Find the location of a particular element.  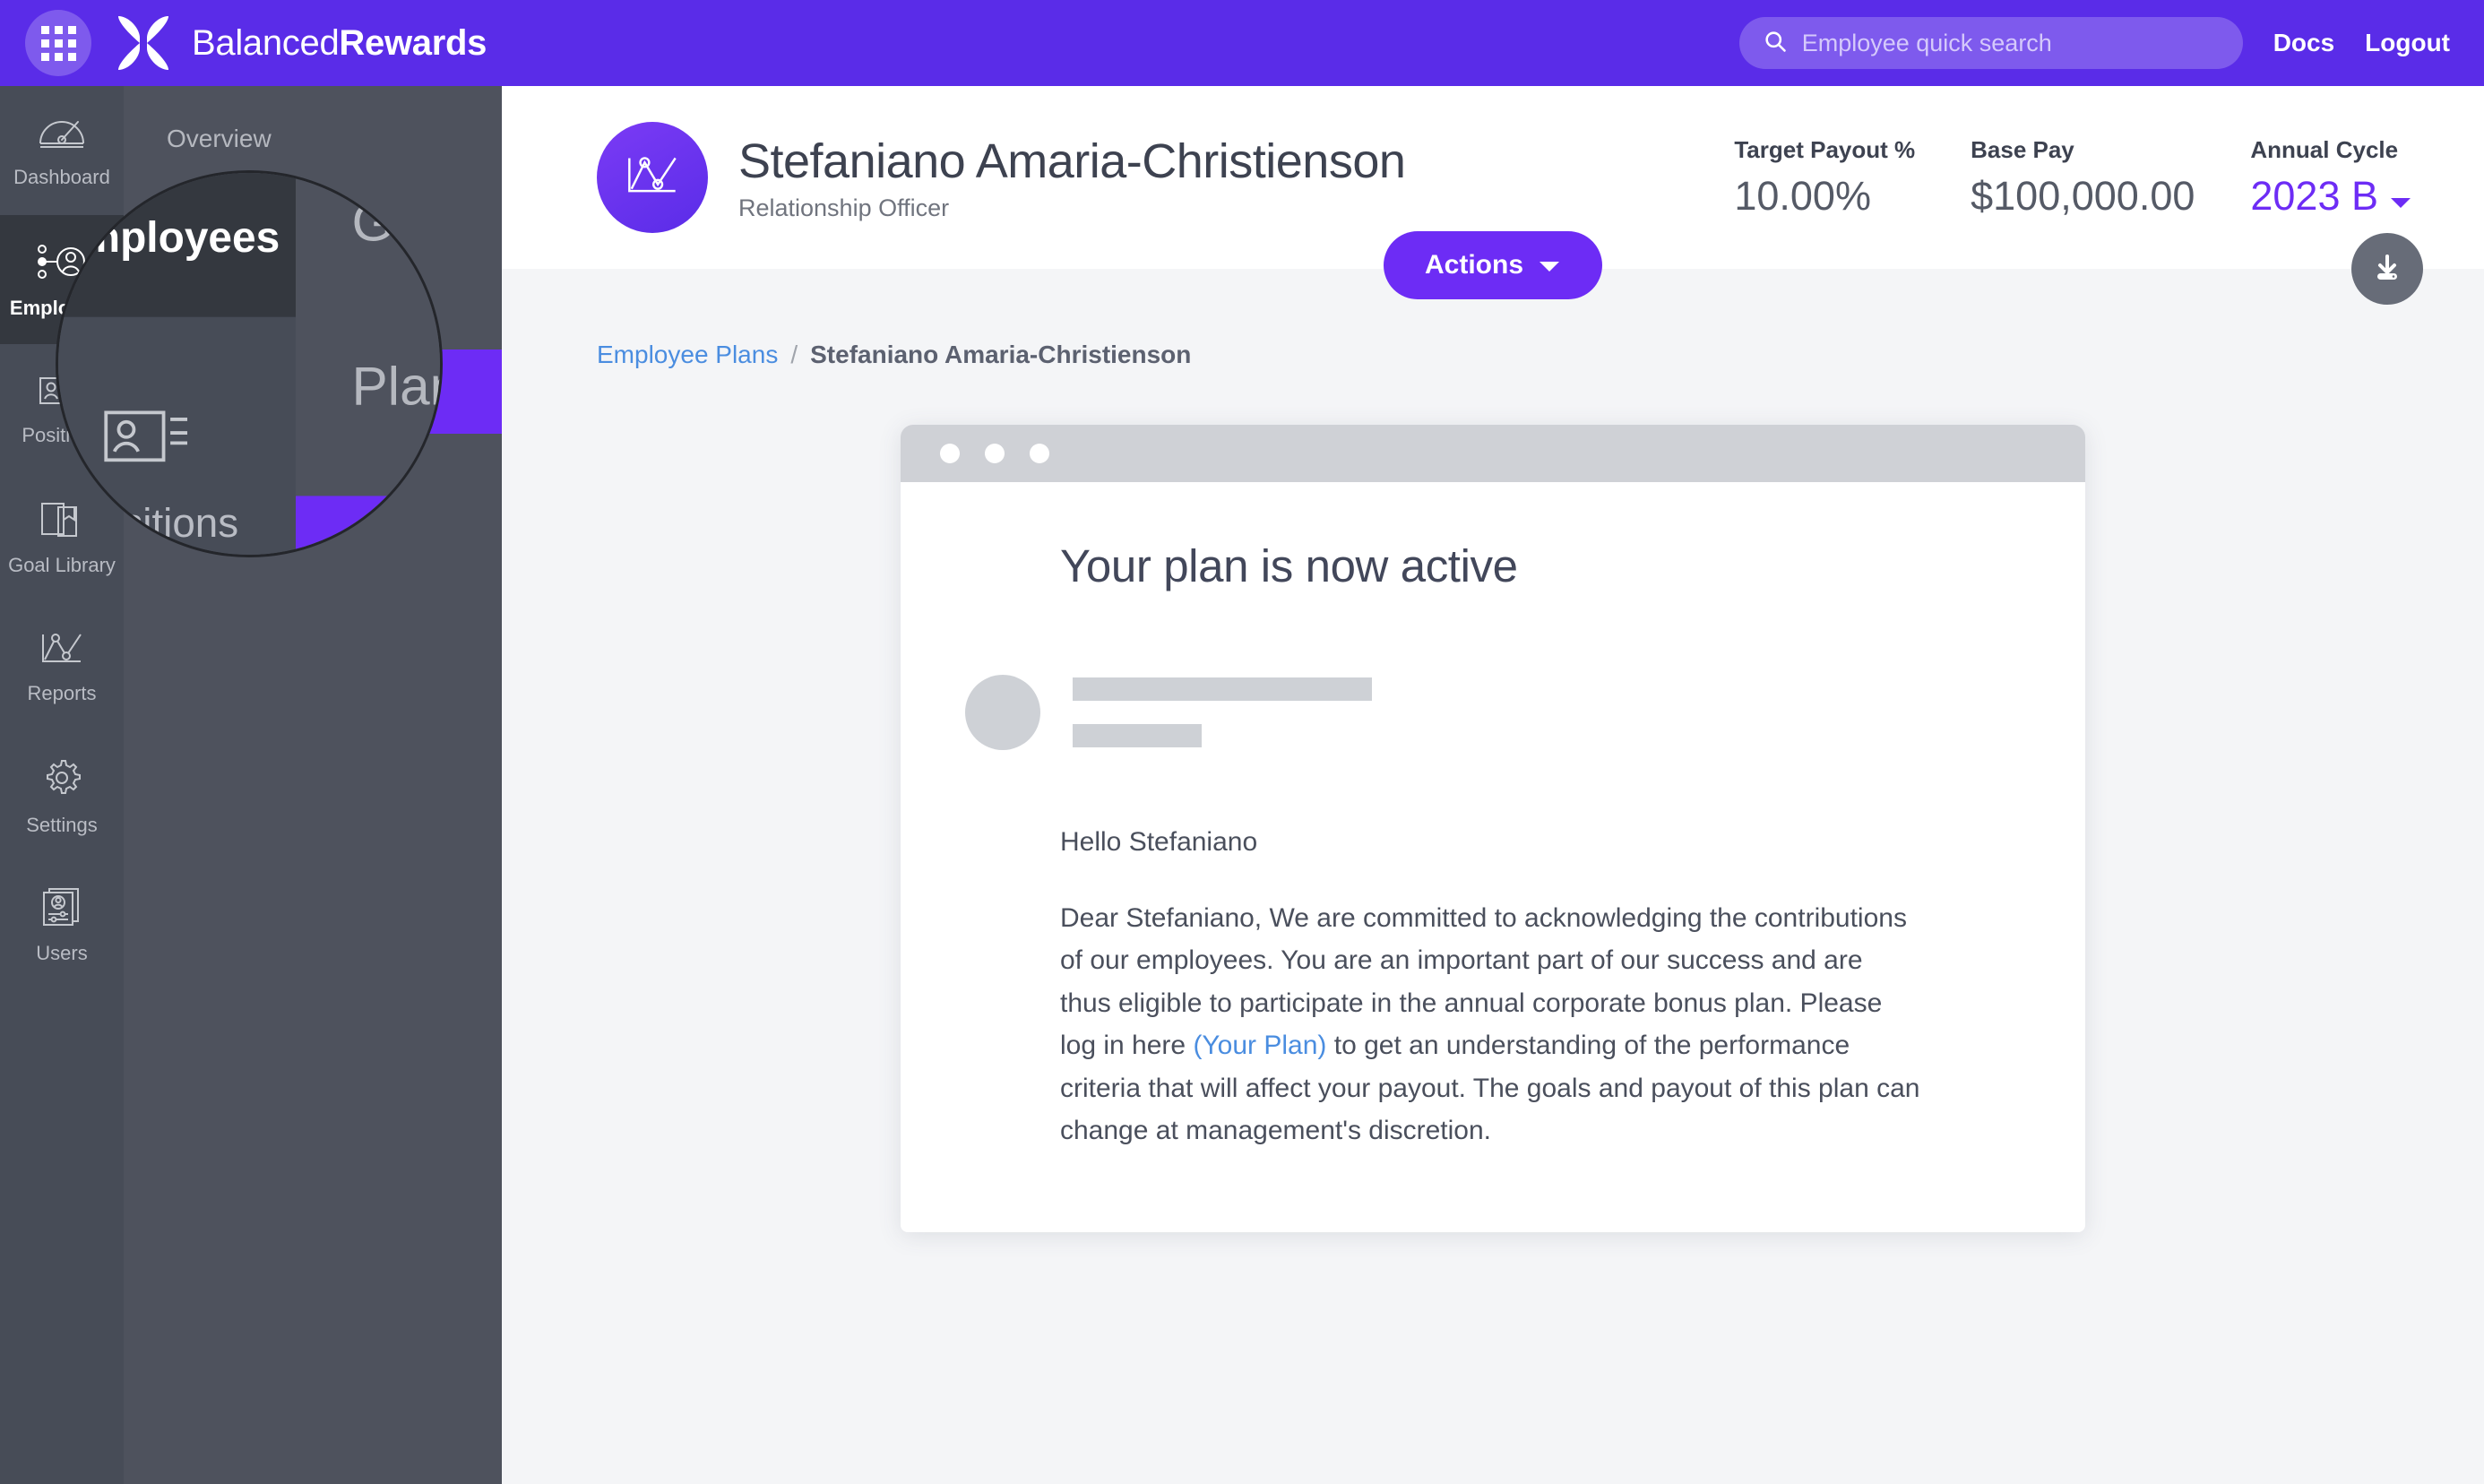

brand-text: BalancedRewards is located at coordinates (339, 43).